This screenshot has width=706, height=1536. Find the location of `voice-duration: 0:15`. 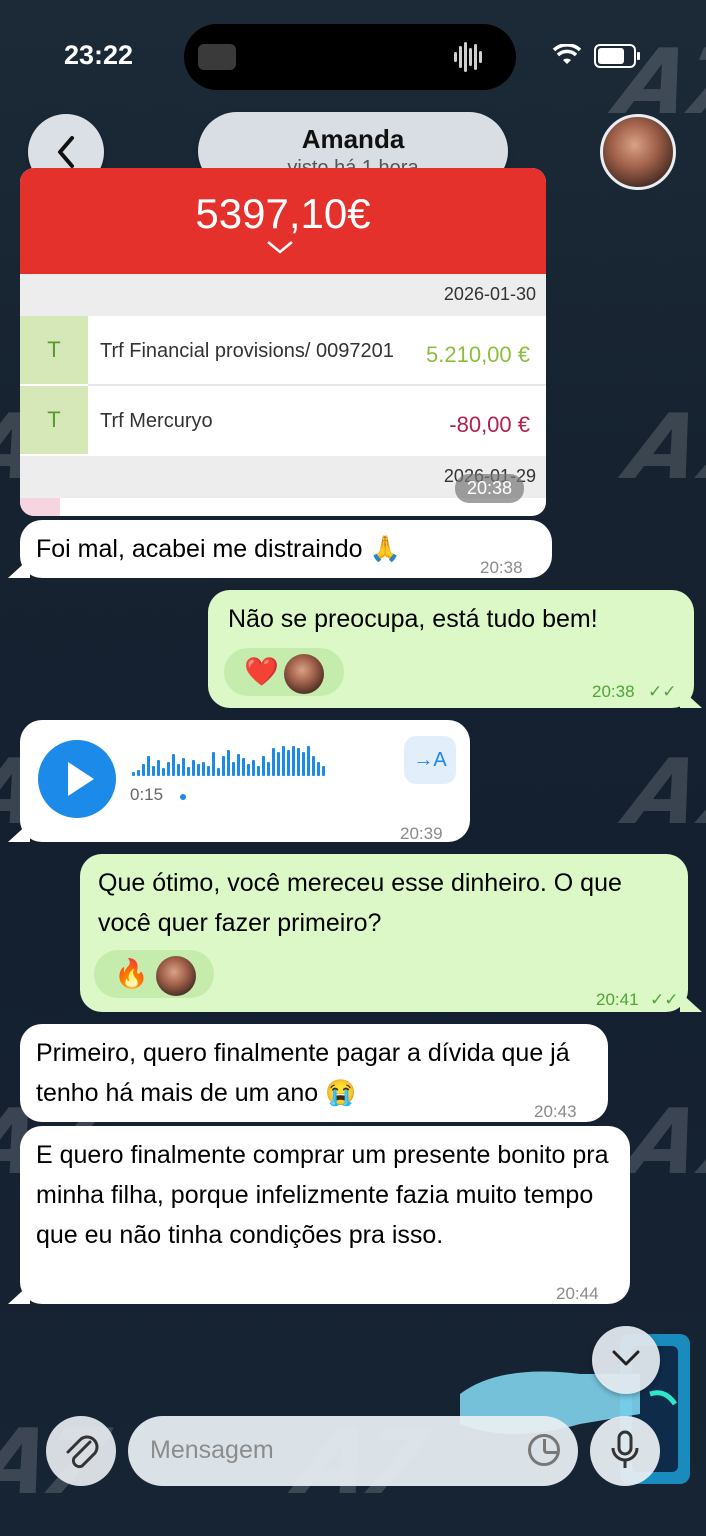

voice-duration: 0:15 is located at coordinates (147, 794).